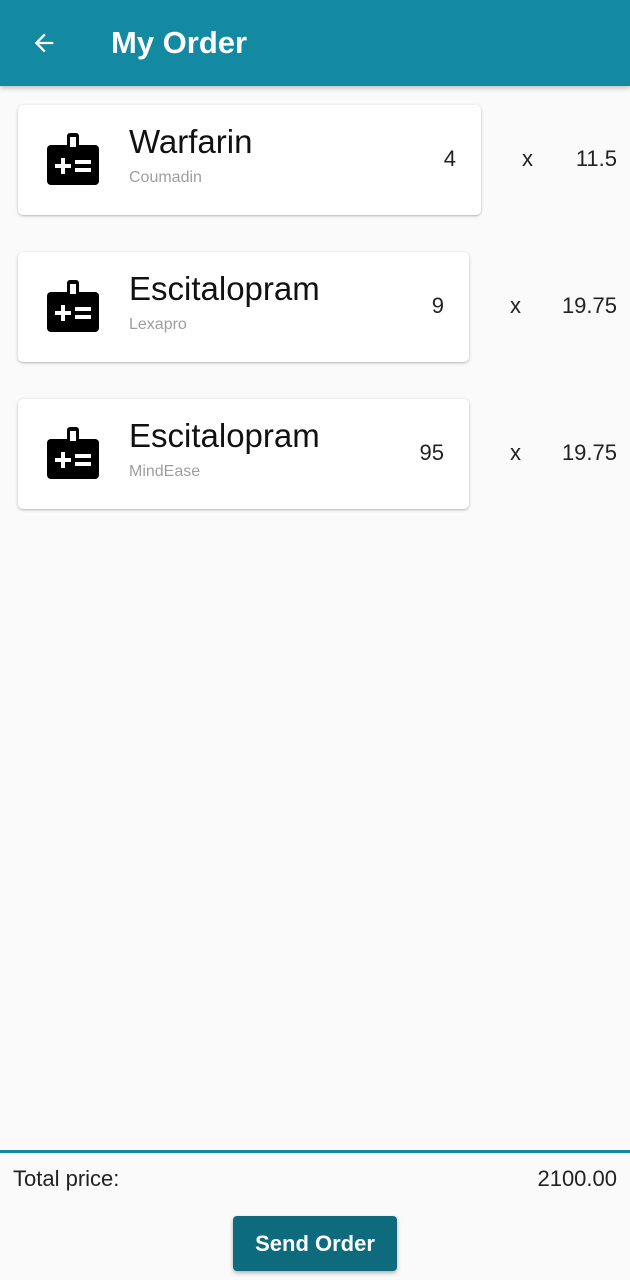 The width and height of the screenshot is (630, 1280). What do you see at coordinates (437, 305) in the screenshot?
I see `item-quantity: 9` at bounding box center [437, 305].